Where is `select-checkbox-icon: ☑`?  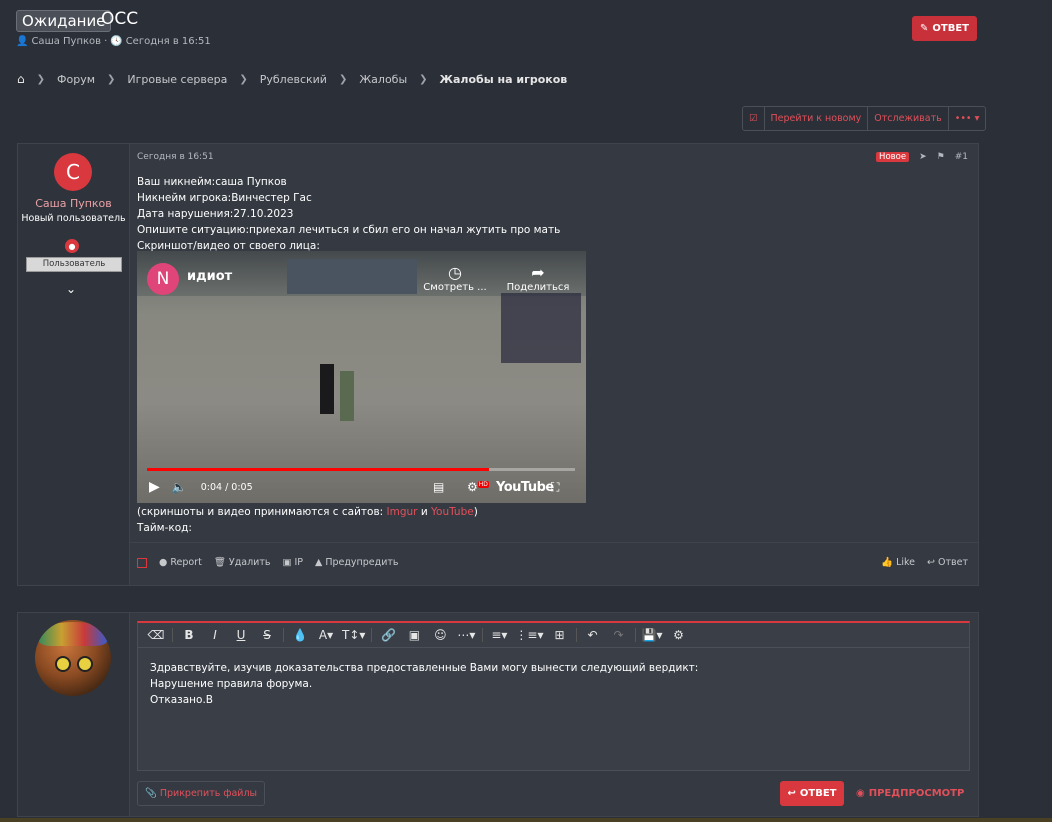
select-checkbox-icon: ☑ is located at coordinates (754, 118).